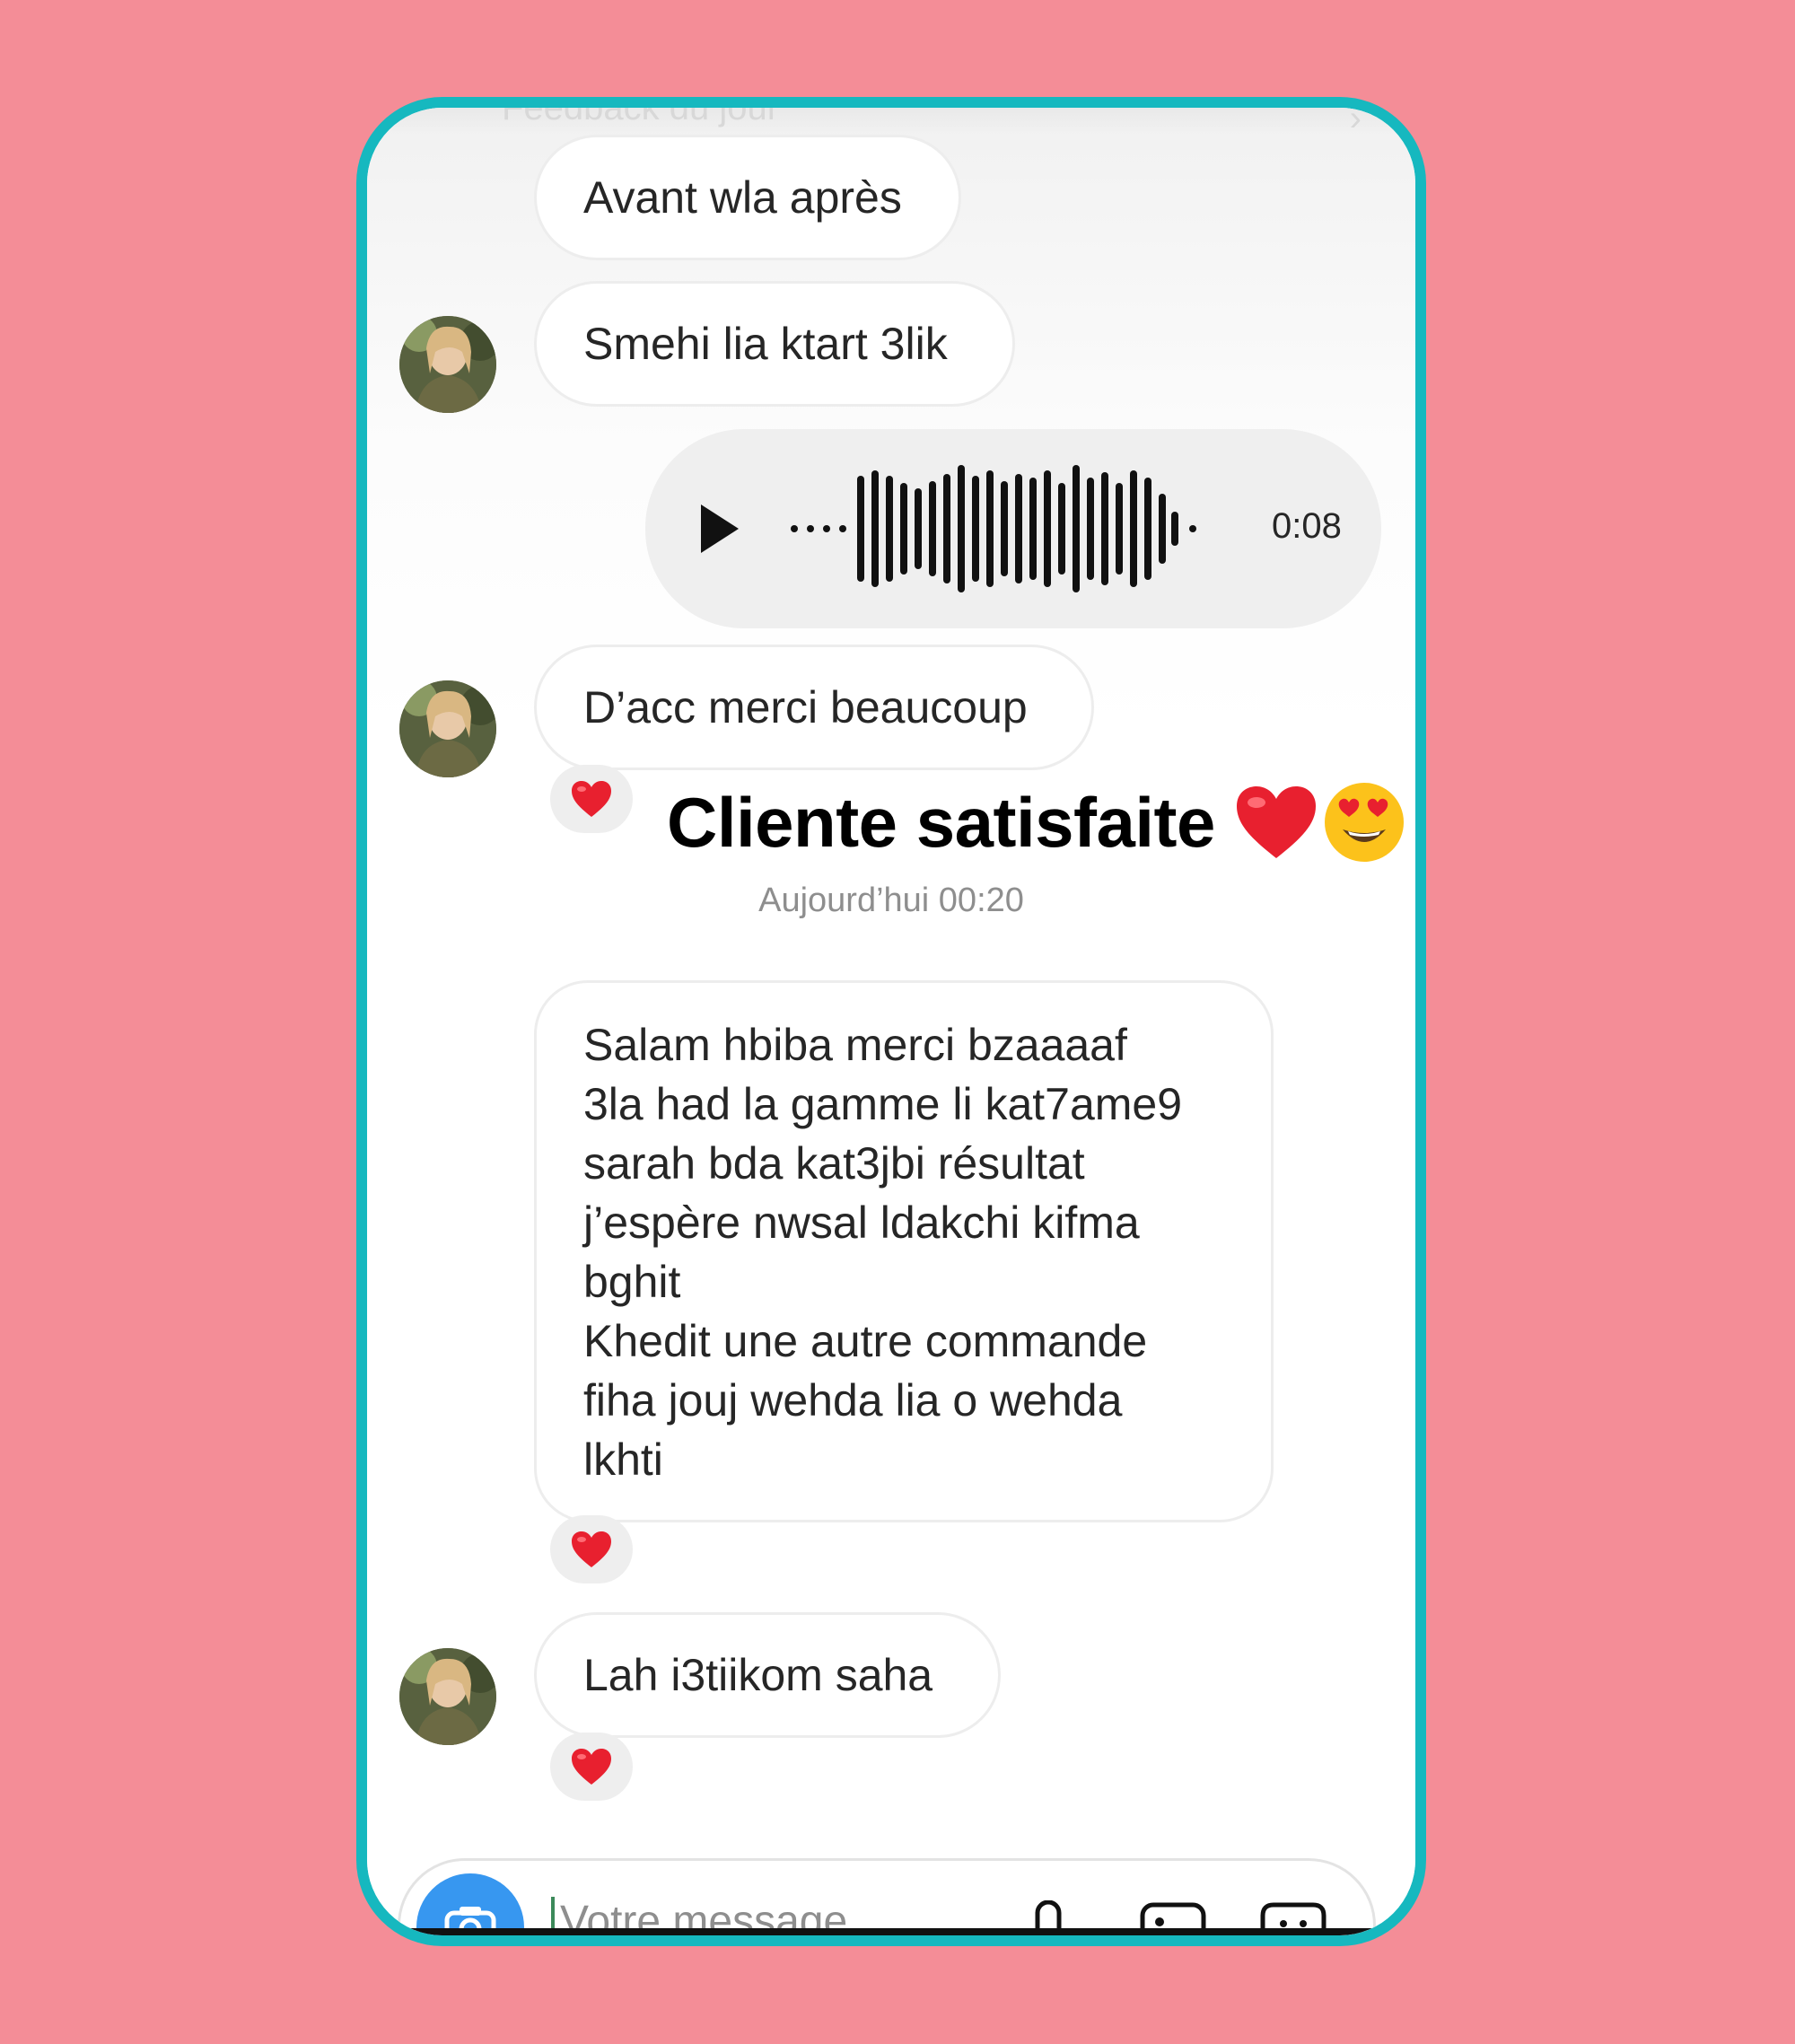  Describe the element at coordinates (641, 112) in the screenshot. I see `chat-title: Feedback du jour` at that location.